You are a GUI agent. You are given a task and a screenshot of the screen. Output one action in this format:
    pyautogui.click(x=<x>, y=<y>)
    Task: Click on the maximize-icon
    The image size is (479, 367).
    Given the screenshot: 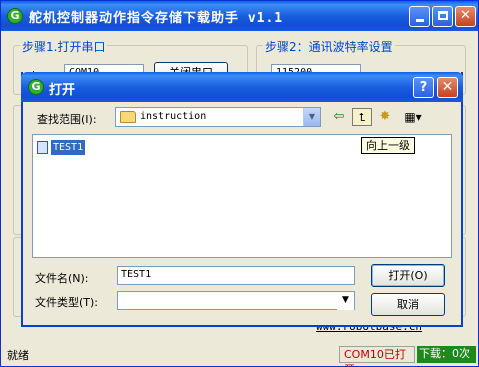 What is the action you would take?
    pyautogui.click(x=442, y=15)
    